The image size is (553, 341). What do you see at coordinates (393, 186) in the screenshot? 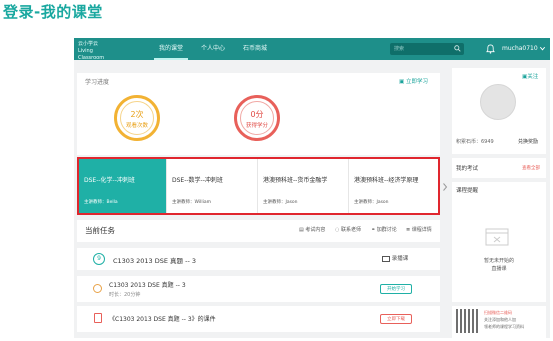
I see `course-card: 港澳预科班--经济学原理 主讲教师：Jason` at bounding box center [393, 186].